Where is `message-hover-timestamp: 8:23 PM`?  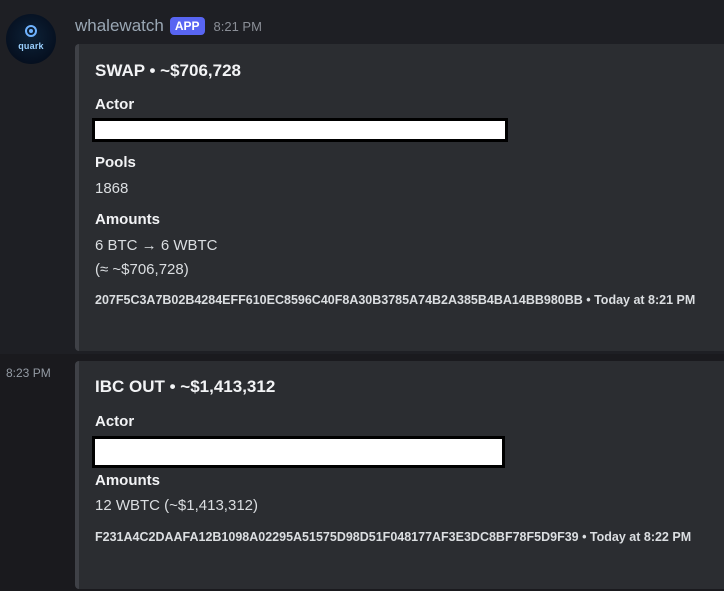 message-hover-timestamp: 8:23 PM is located at coordinates (28, 373).